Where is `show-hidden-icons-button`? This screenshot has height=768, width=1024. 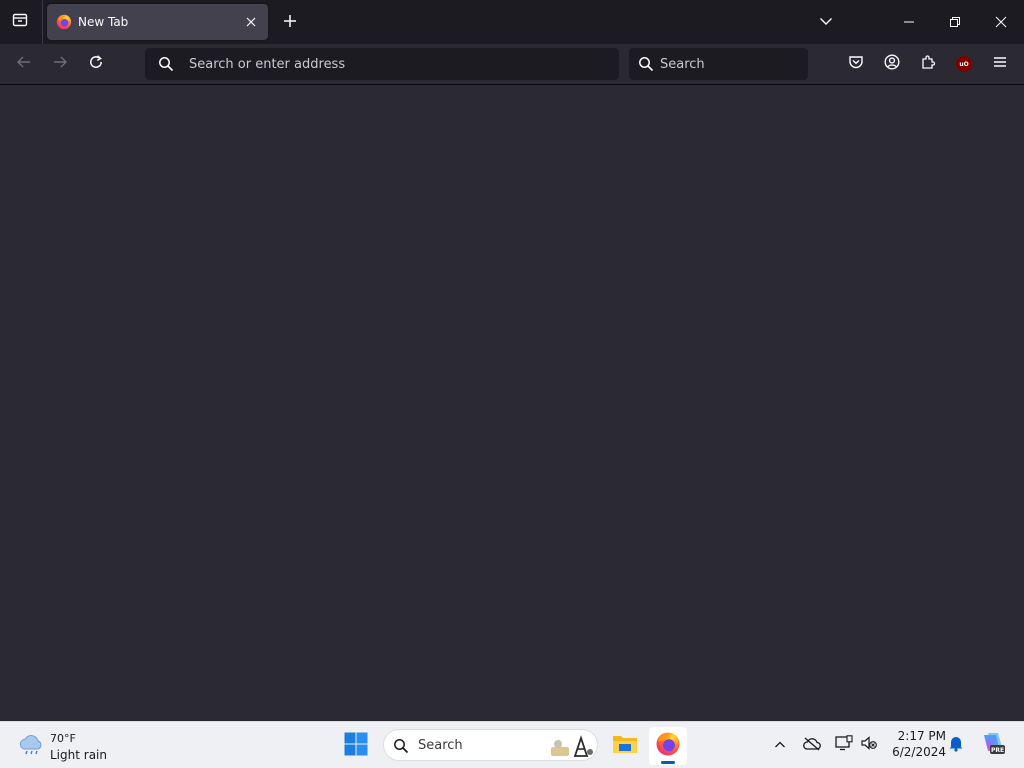 show-hidden-icons-button is located at coordinates (780, 745).